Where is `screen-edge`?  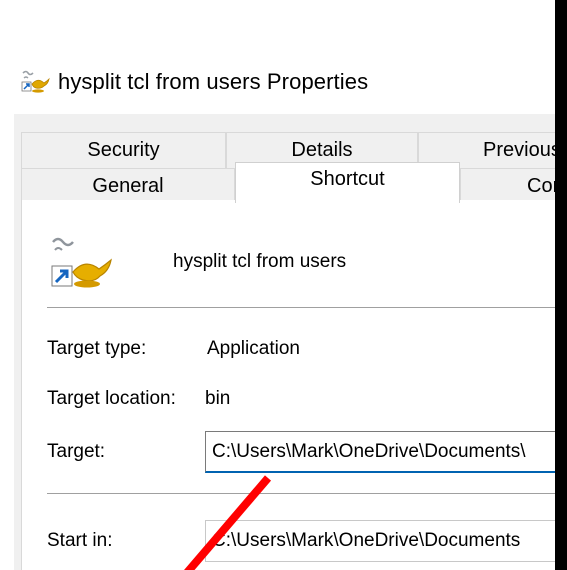
screen-edge is located at coordinates (561, 285).